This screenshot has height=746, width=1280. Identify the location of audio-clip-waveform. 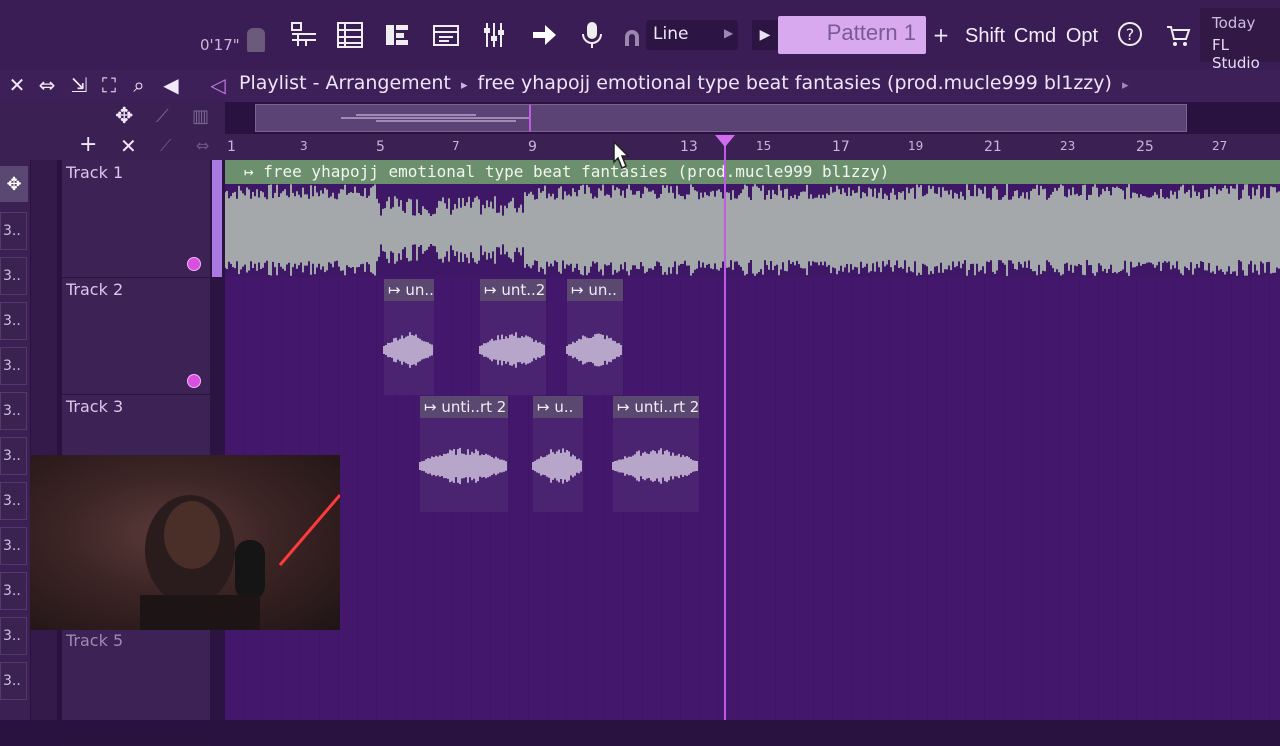
(752, 230).